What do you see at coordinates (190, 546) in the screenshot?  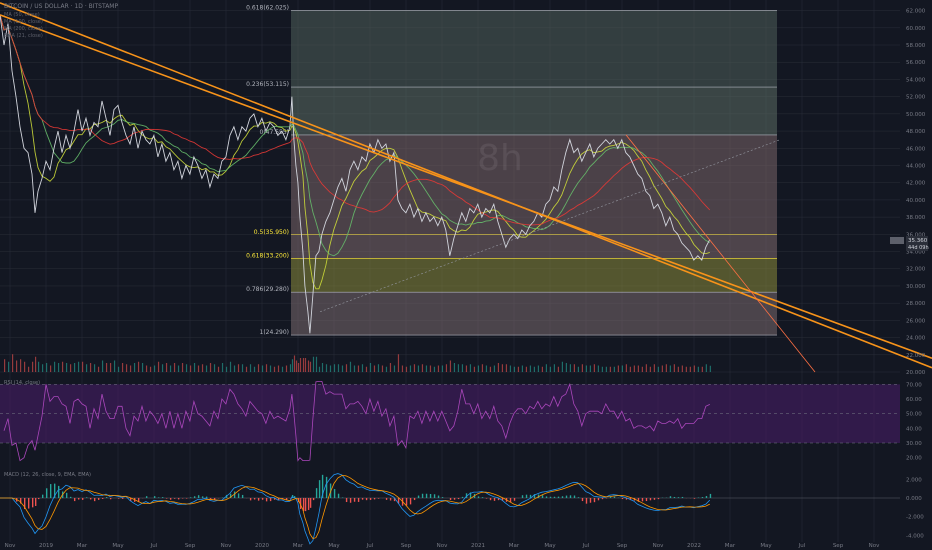 I see `time-axis-tick: Sep` at bounding box center [190, 546].